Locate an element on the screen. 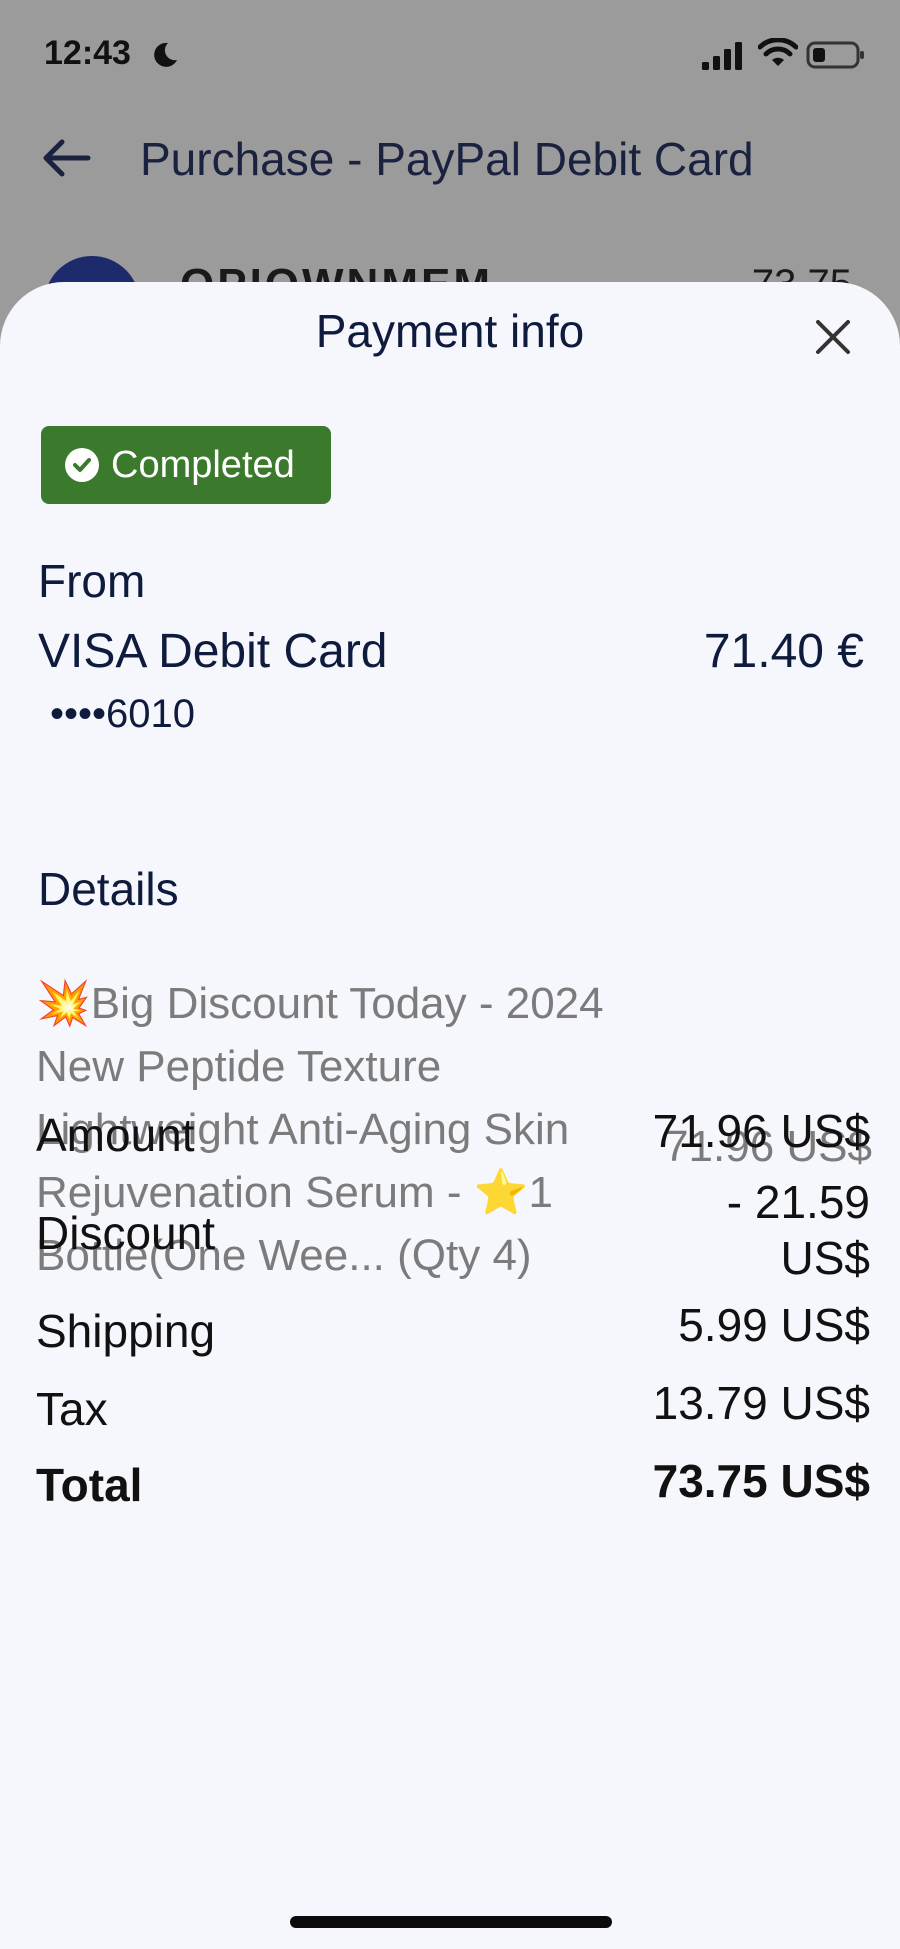  page-header: Purchase - PayPal Debit Card is located at coordinates (450, 160).